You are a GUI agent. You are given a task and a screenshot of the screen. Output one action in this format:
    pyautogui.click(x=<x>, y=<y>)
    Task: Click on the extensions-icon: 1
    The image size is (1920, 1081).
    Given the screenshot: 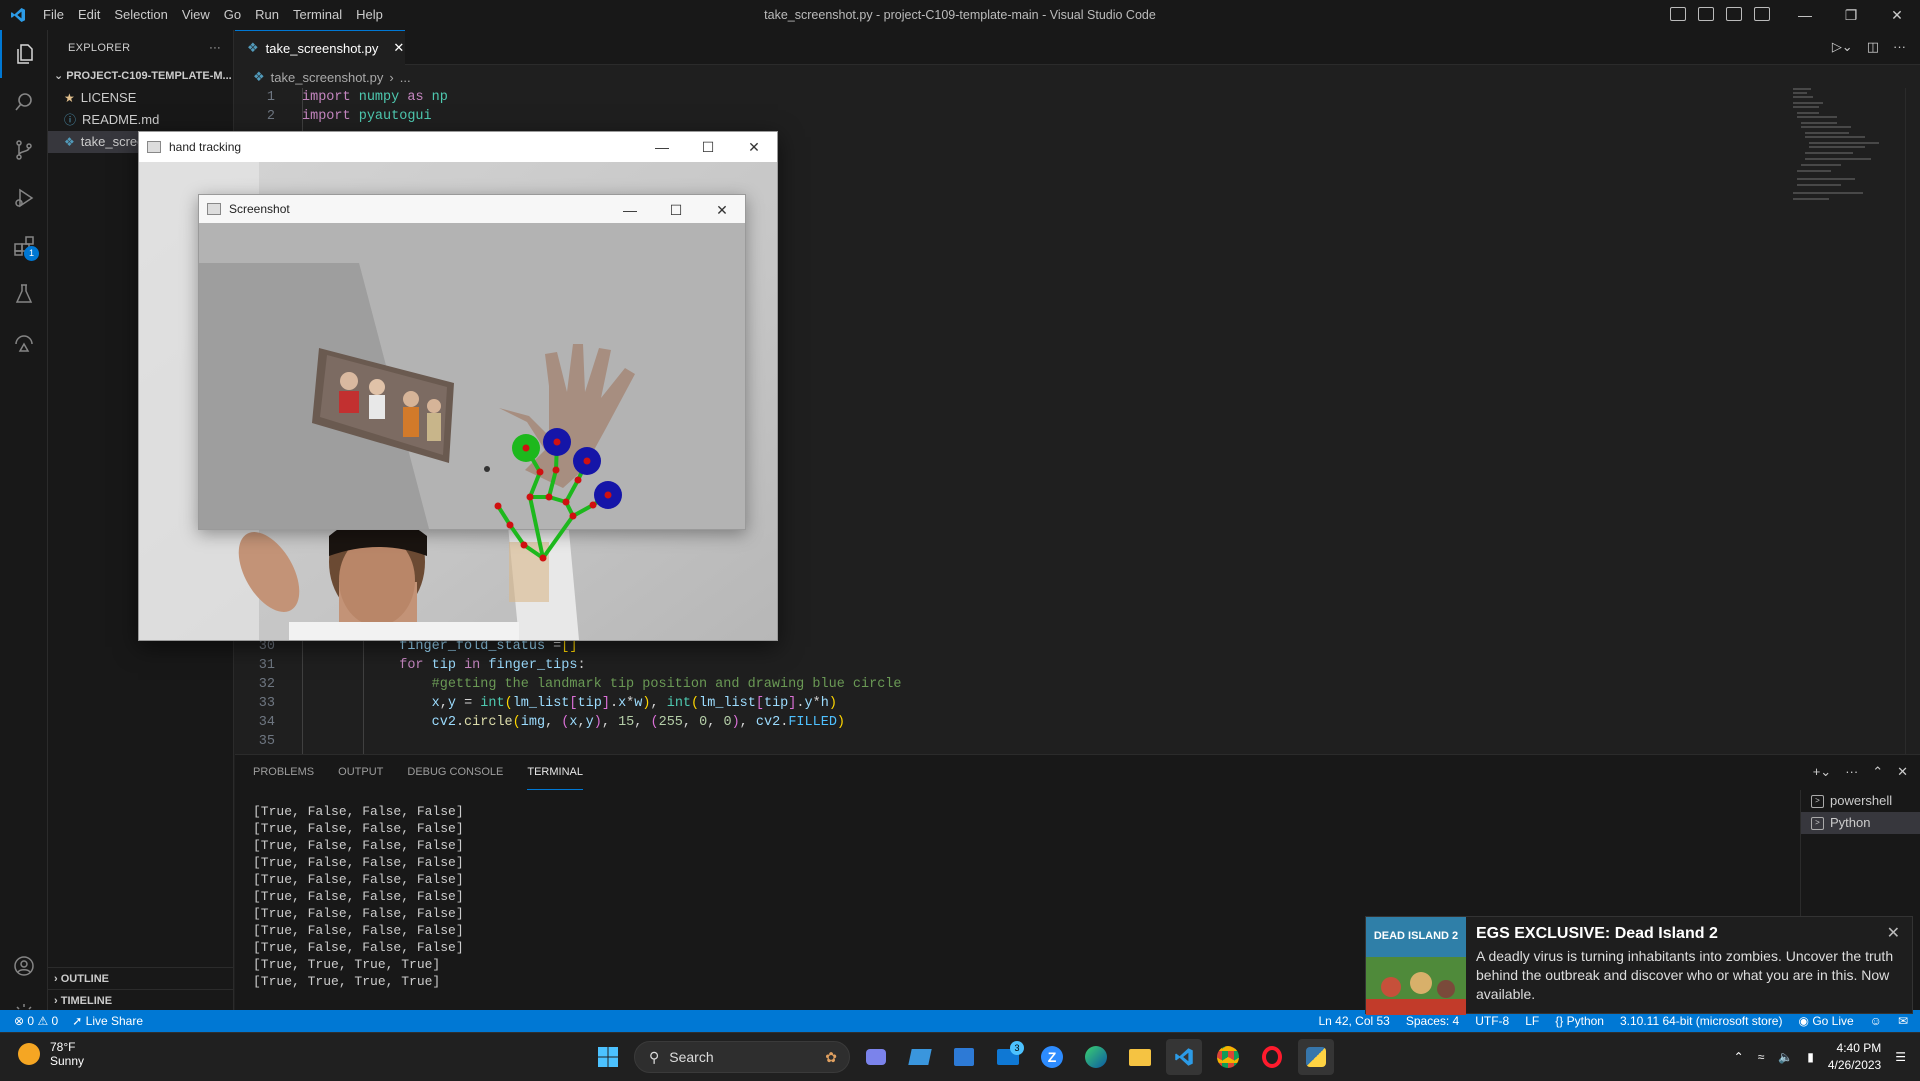 What is the action you would take?
    pyautogui.click(x=24, y=246)
    